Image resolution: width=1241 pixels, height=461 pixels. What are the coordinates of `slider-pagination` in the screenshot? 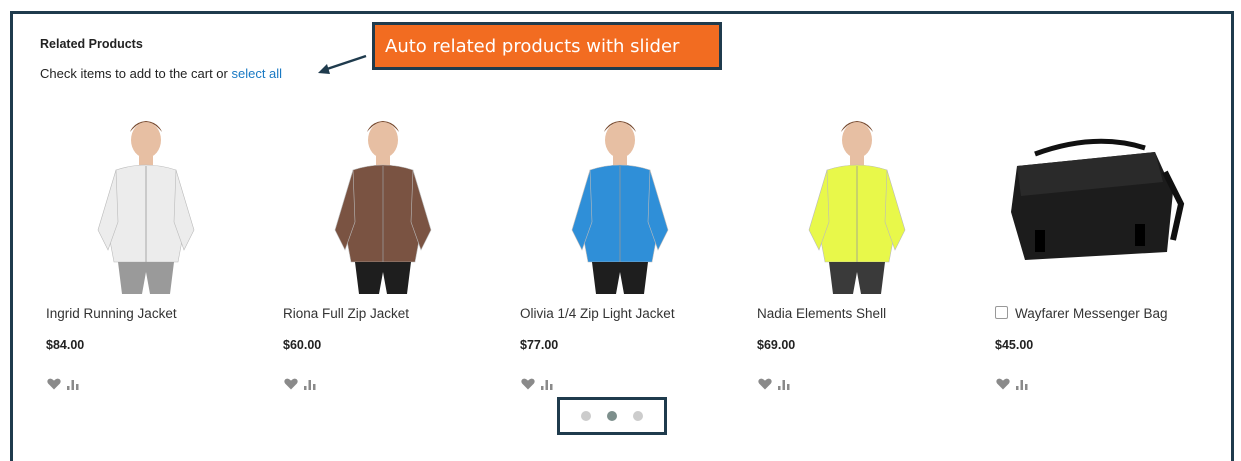 It's located at (612, 416).